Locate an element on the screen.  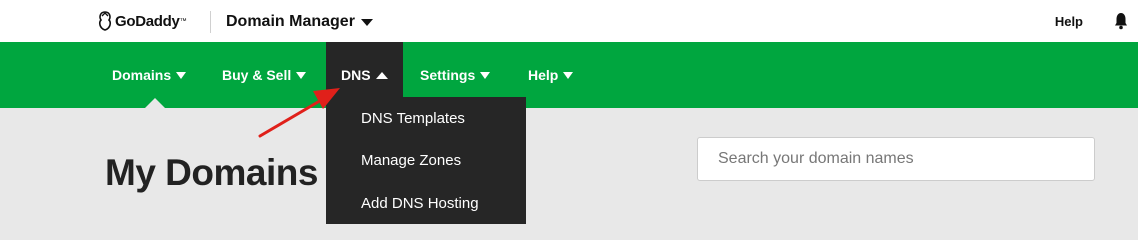
red-arrow-annotation is located at coordinates (299, 113).